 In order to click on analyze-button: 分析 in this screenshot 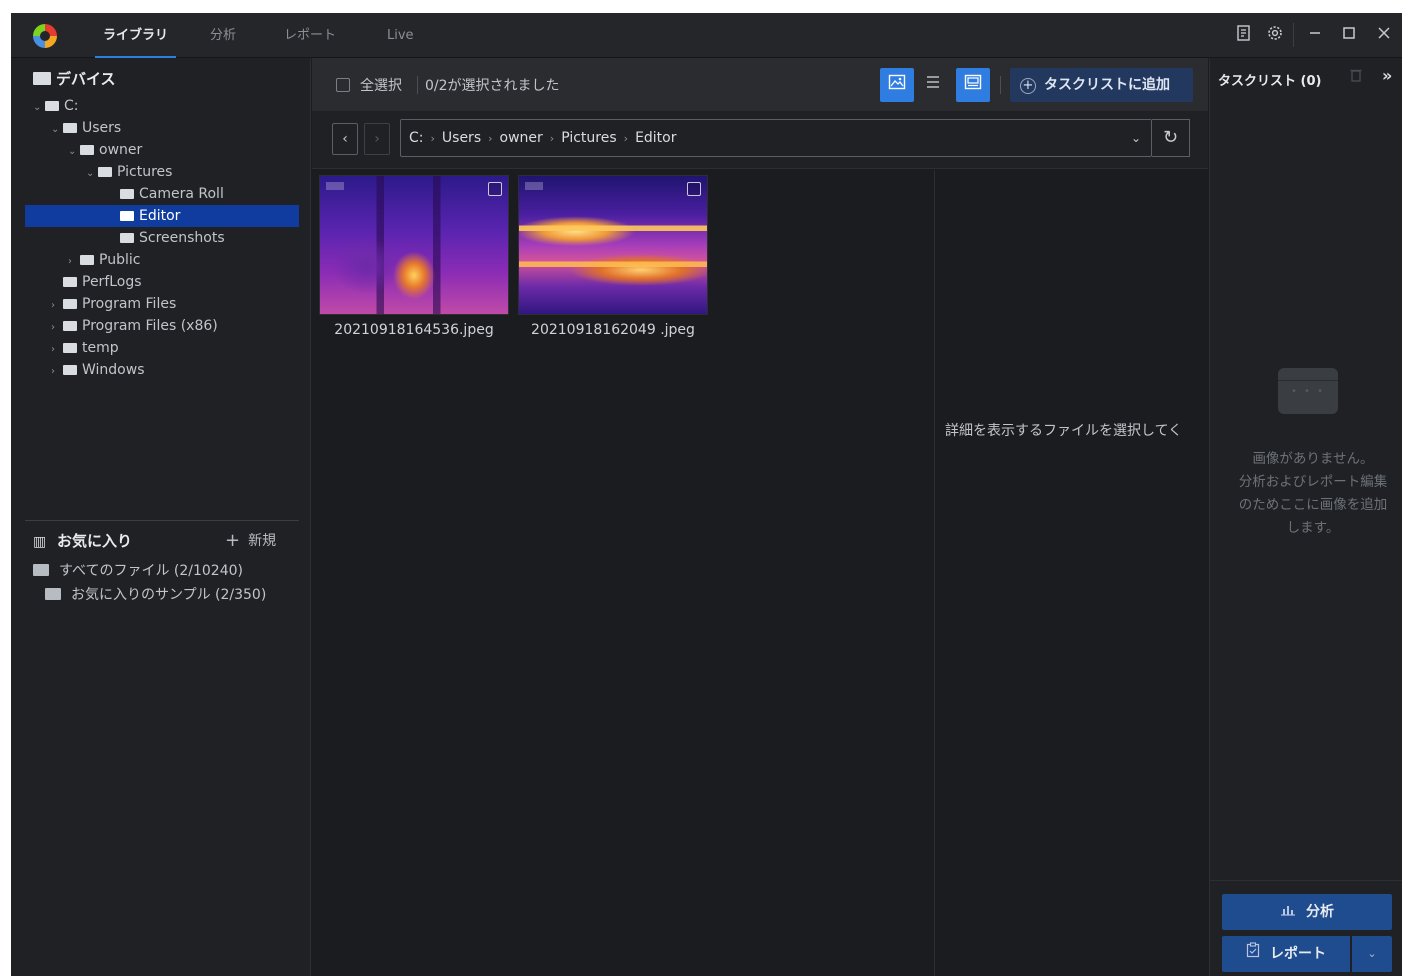, I will do `click(1307, 912)`.